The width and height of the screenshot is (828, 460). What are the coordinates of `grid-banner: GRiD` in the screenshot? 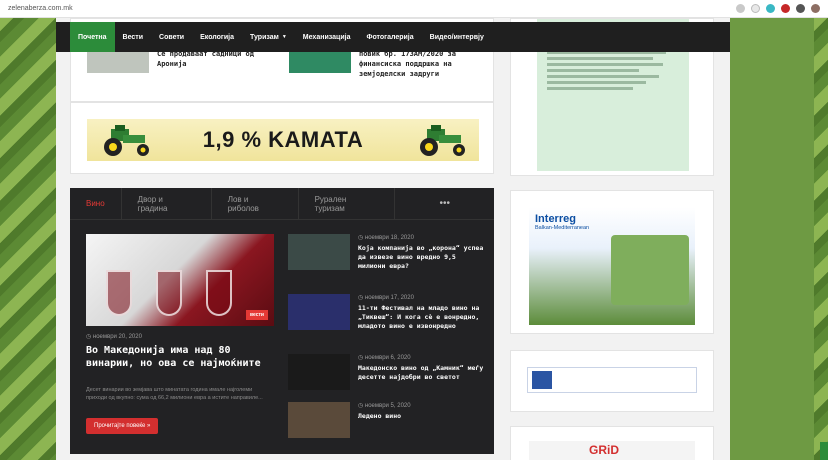 It's located at (612, 450).